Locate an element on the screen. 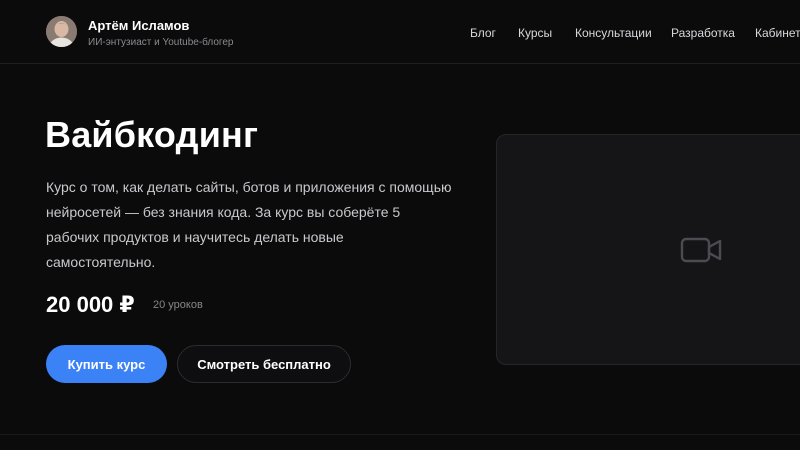 The width and height of the screenshot is (800, 450). avatar-photo-icon is located at coordinates (61, 31).